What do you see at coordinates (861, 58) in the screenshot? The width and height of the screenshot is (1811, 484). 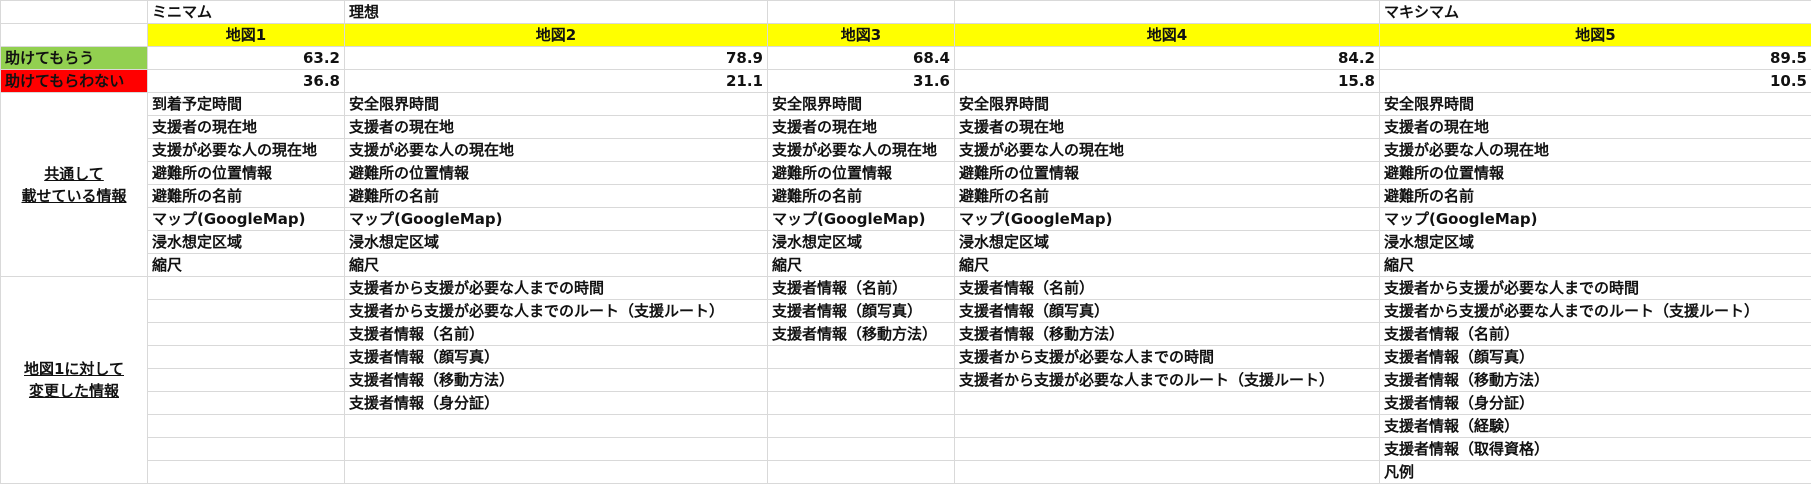 I see `help-value: 68.4` at bounding box center [861, 58].